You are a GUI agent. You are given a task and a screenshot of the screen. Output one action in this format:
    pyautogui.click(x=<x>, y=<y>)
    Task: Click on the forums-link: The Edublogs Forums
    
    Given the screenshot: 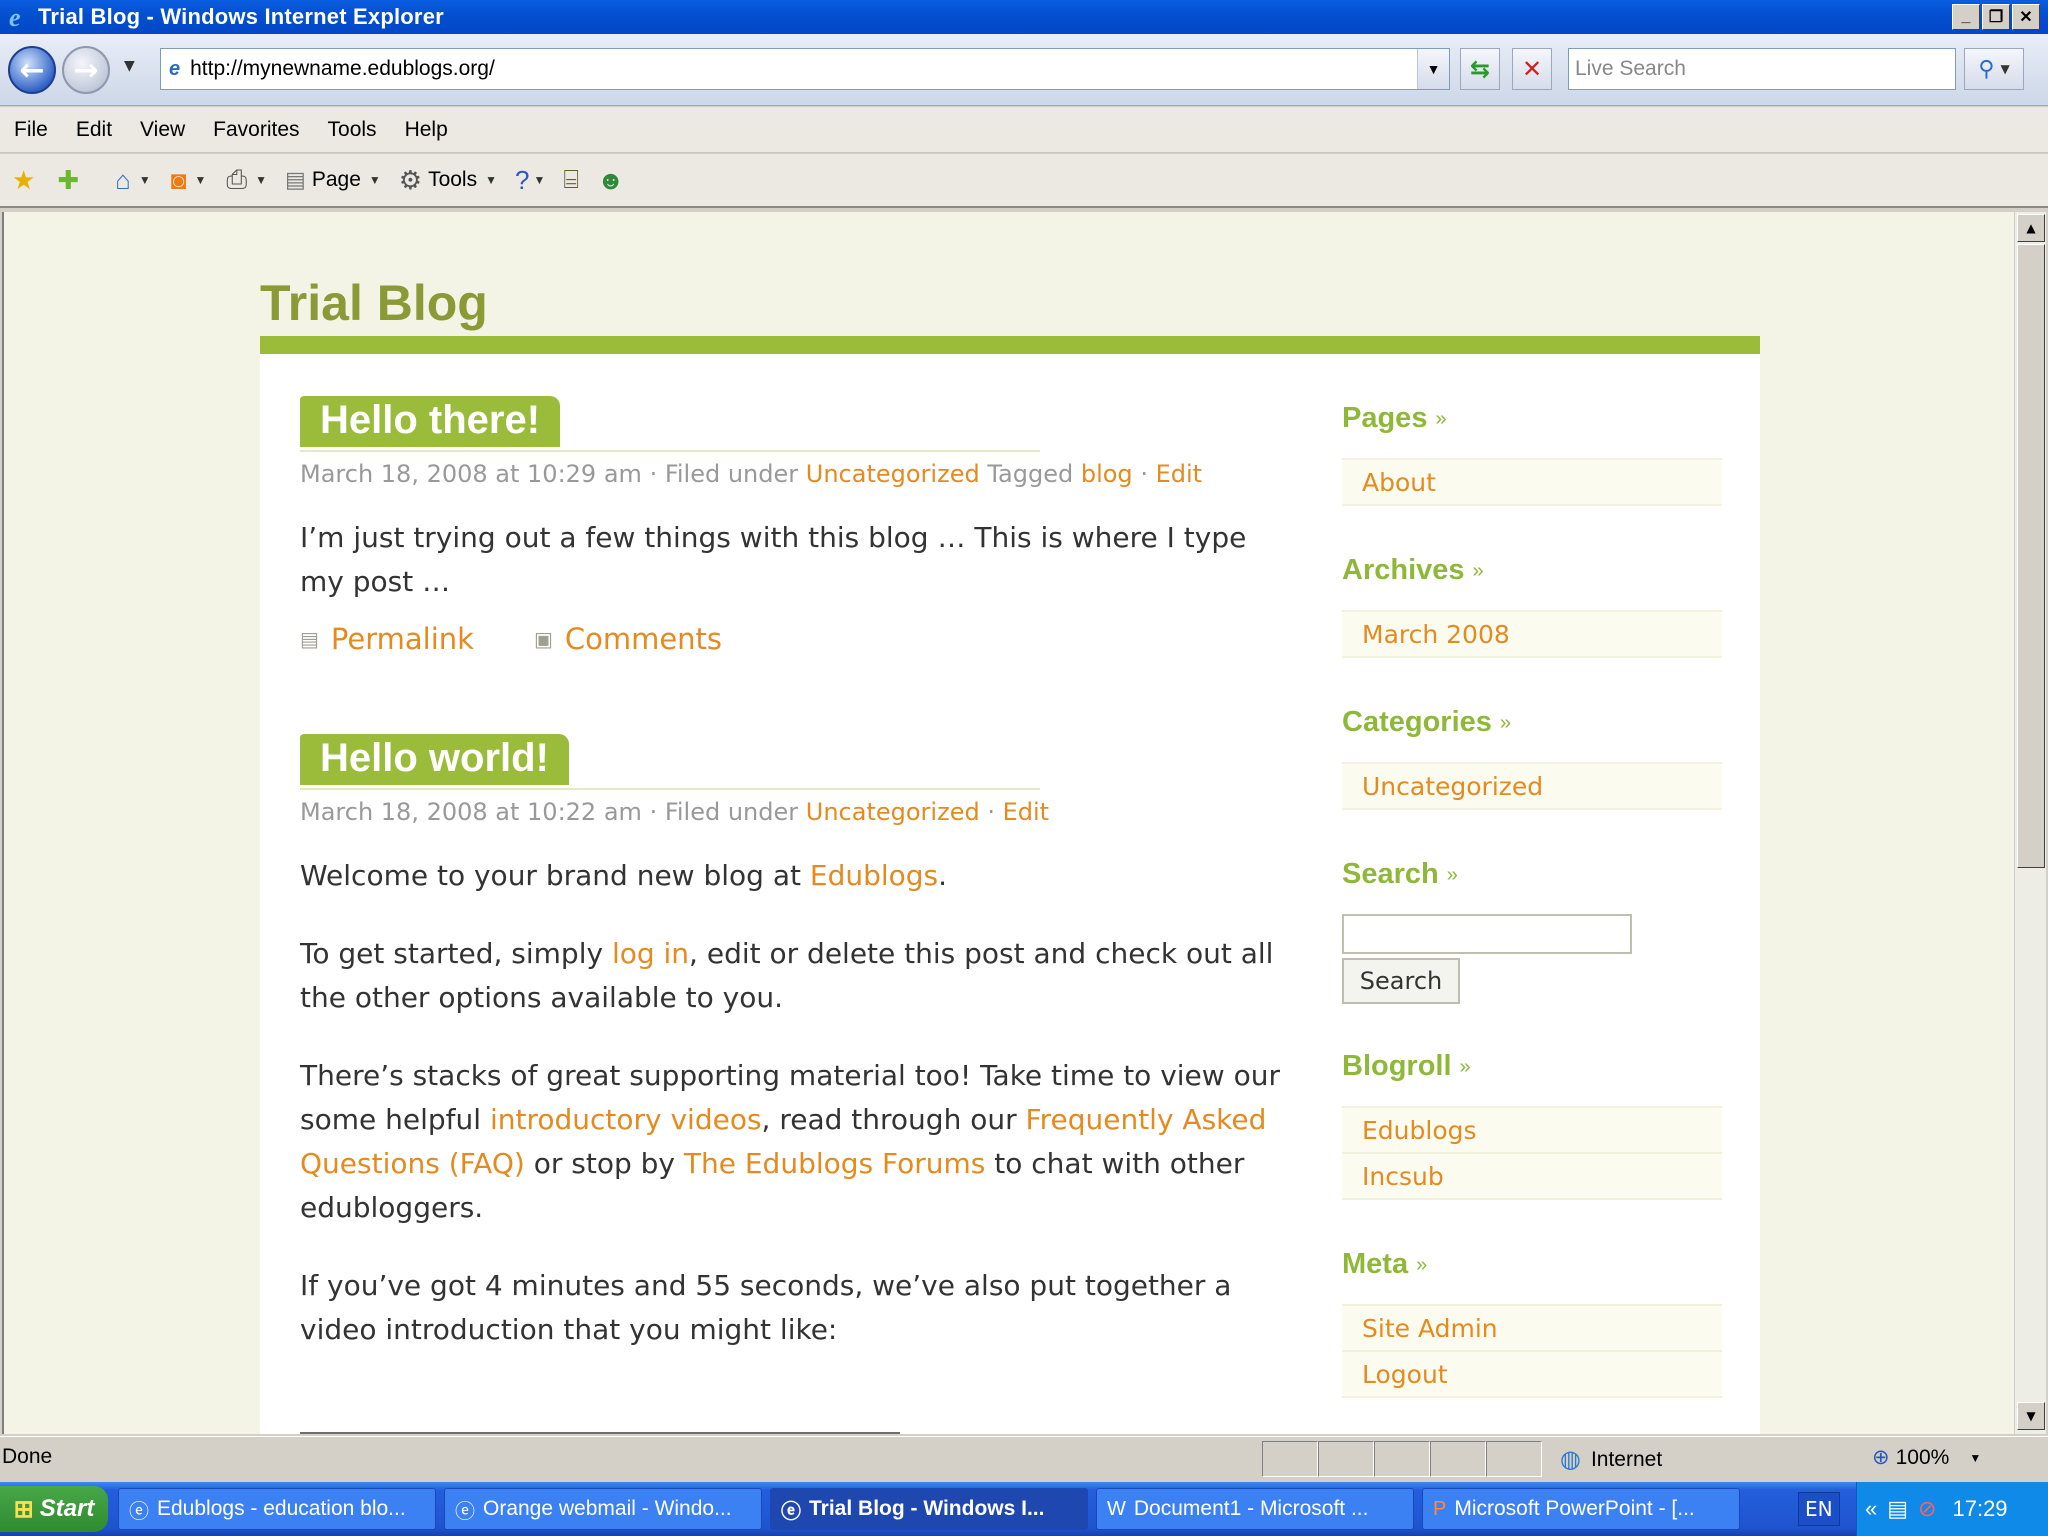 What is the action you would take?
    pyautogui.click(x=835, y=1163)
    